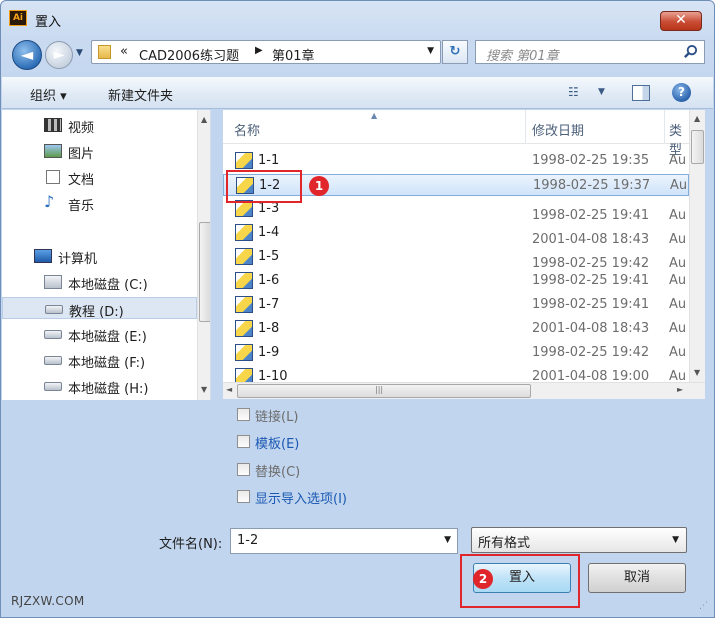 Image resolution: width=715 pixels, height=618 pixels. I want to click on file-list-vertical-scrollbar: ▲ ▼, so click(697, 246).